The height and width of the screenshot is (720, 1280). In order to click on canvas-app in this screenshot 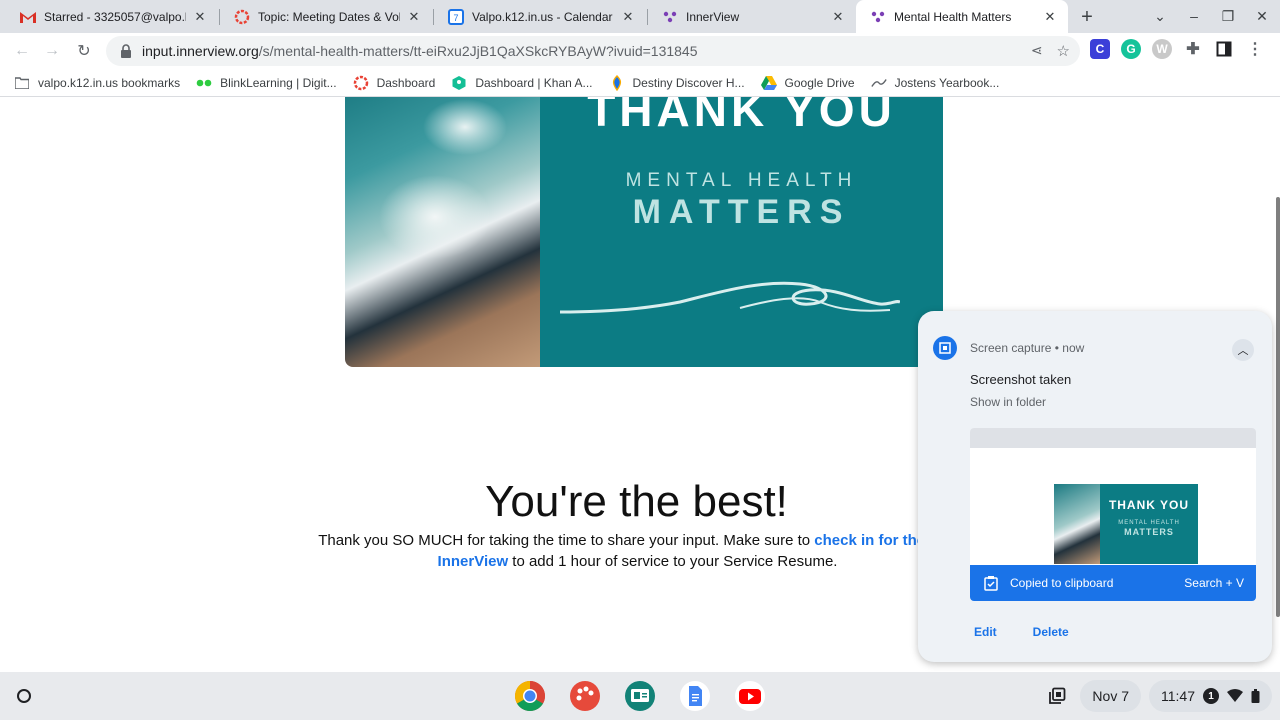, I will do `click(585, 696)`.